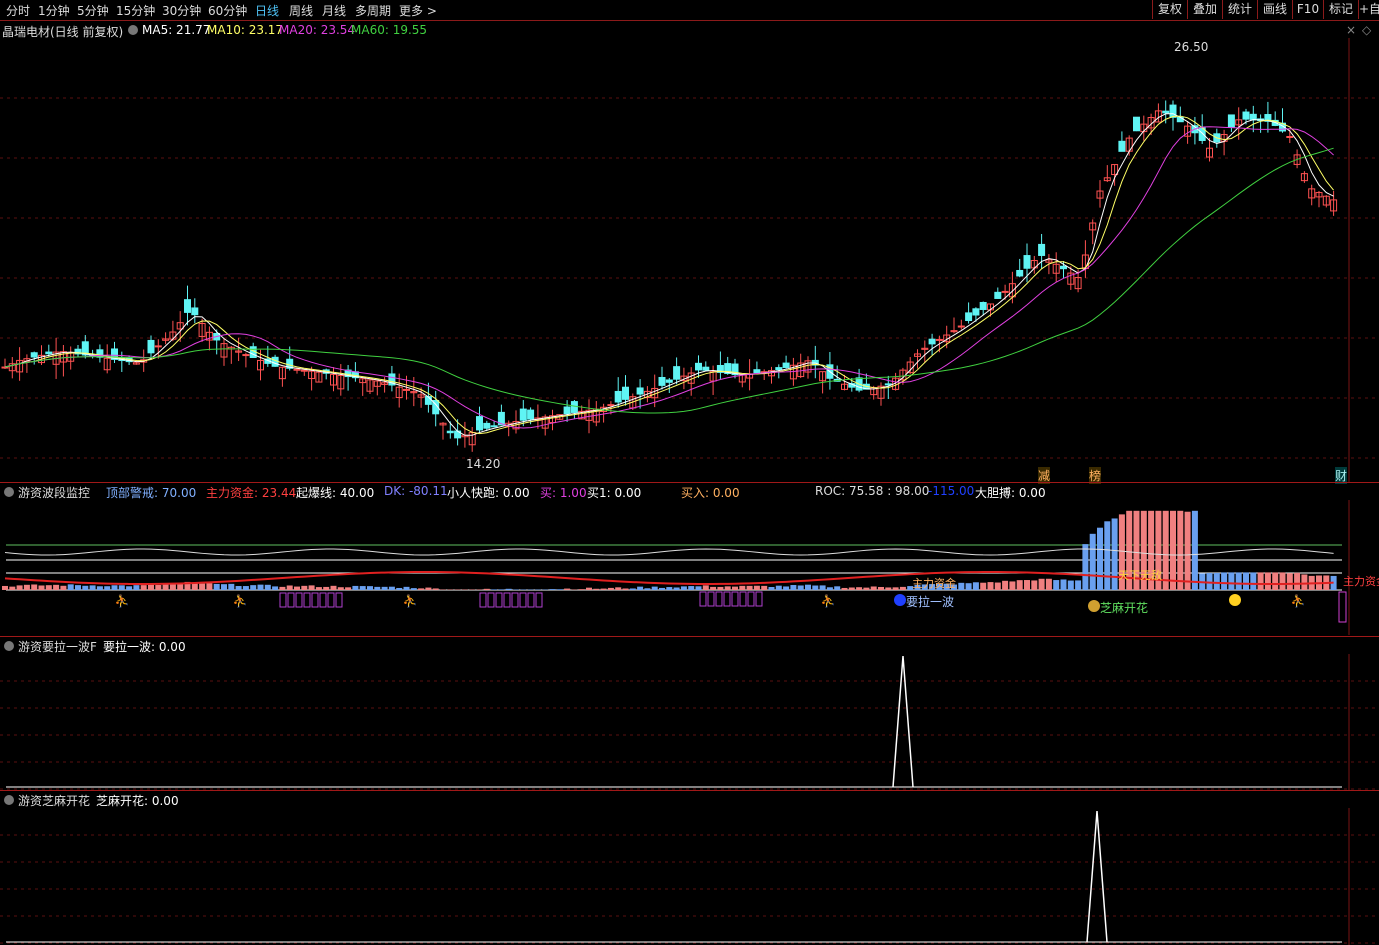 The image size is (1379, 945). Describe the element at coordinates (689, 567) in the screenshot. I see `fund-monitor-chart: ⛹ ⛹ ⛹ ⛹ ⛹` at that location.